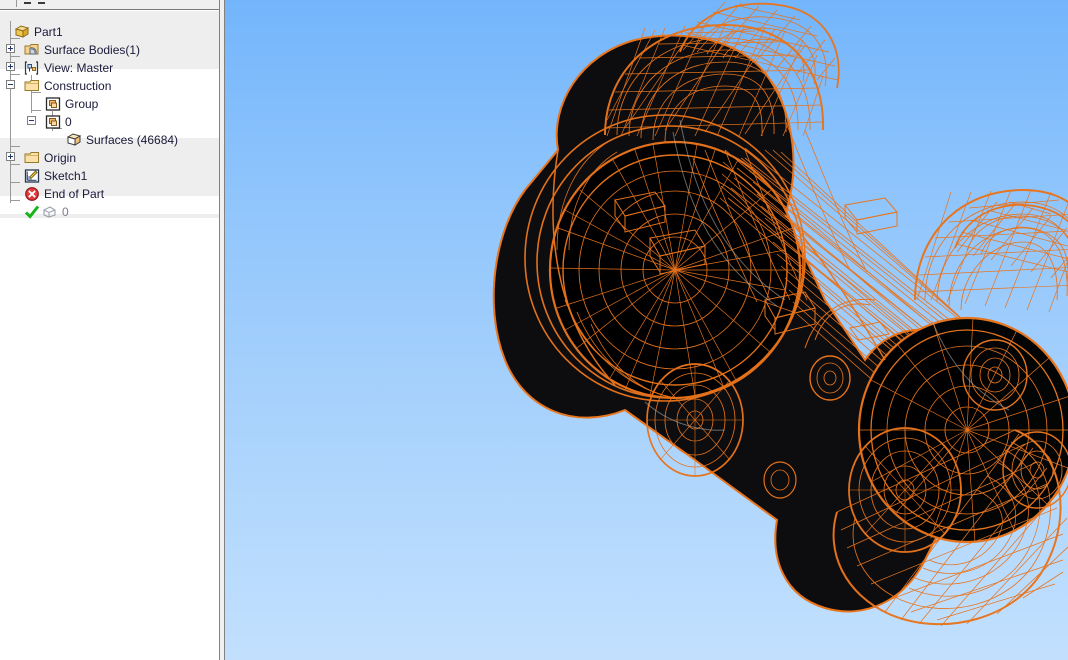 The width and height of the screenshot is (1068, 660). Describe the element at coordinates (32, 68) in the screenshot. I see `view-master-icon` at that location.